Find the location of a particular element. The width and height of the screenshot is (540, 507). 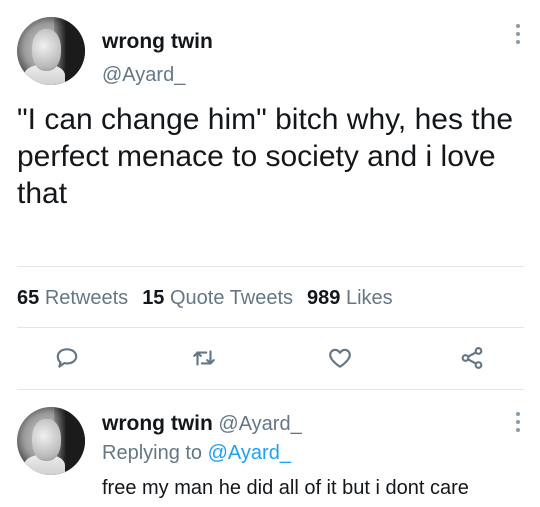

reply-icon is located at coordinates (67, 358).